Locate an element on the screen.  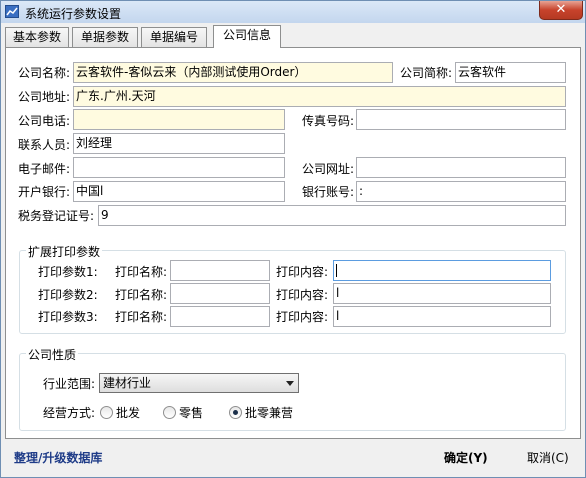
print-content-3-label: 打印内容: is located at coordinates (302, 317).